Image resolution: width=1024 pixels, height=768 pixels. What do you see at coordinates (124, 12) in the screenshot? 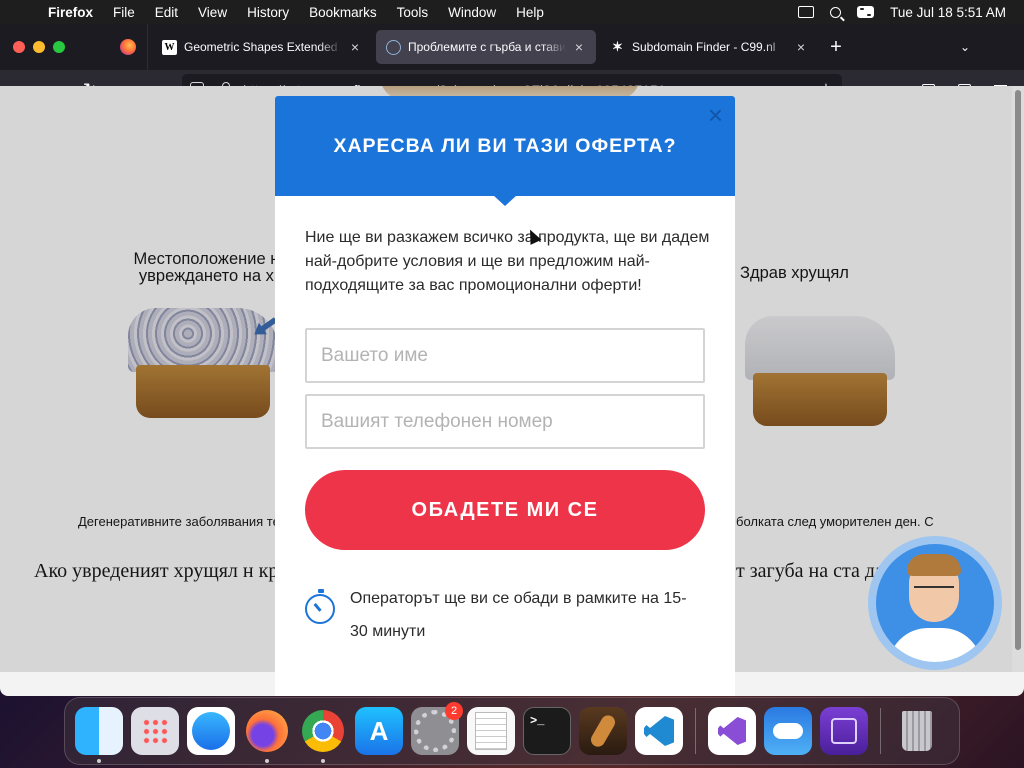
I see `menu-file: File` at bounding box center [124, 12].